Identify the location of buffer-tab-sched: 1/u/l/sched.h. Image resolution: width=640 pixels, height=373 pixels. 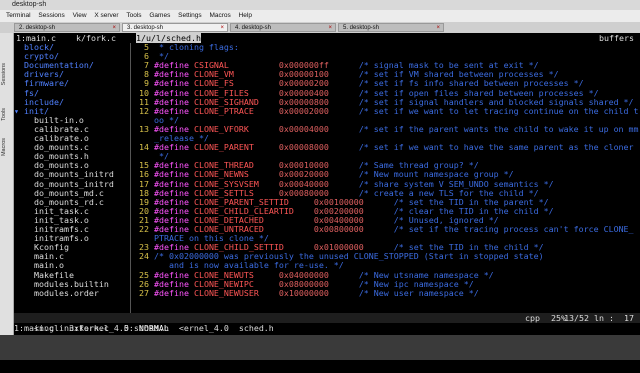
(168, 38).